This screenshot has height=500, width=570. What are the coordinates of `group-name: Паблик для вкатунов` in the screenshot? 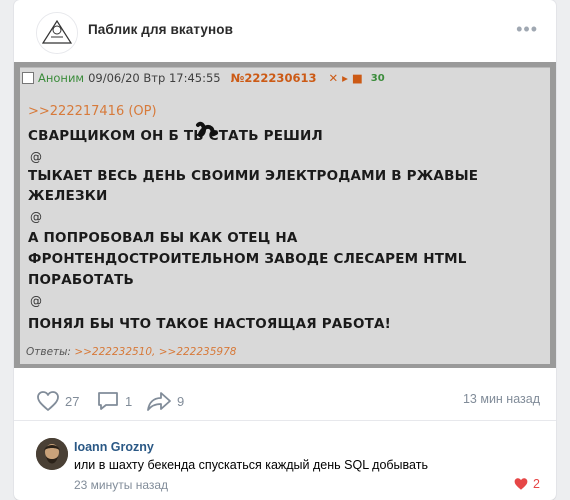 It's located at (160, 29).